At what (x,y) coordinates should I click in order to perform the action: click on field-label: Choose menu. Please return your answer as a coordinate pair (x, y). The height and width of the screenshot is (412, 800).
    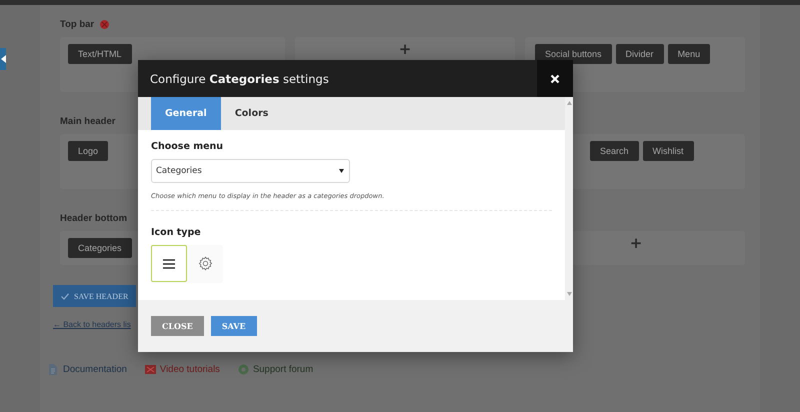
    Looking at the image, I should click on (187, 146).